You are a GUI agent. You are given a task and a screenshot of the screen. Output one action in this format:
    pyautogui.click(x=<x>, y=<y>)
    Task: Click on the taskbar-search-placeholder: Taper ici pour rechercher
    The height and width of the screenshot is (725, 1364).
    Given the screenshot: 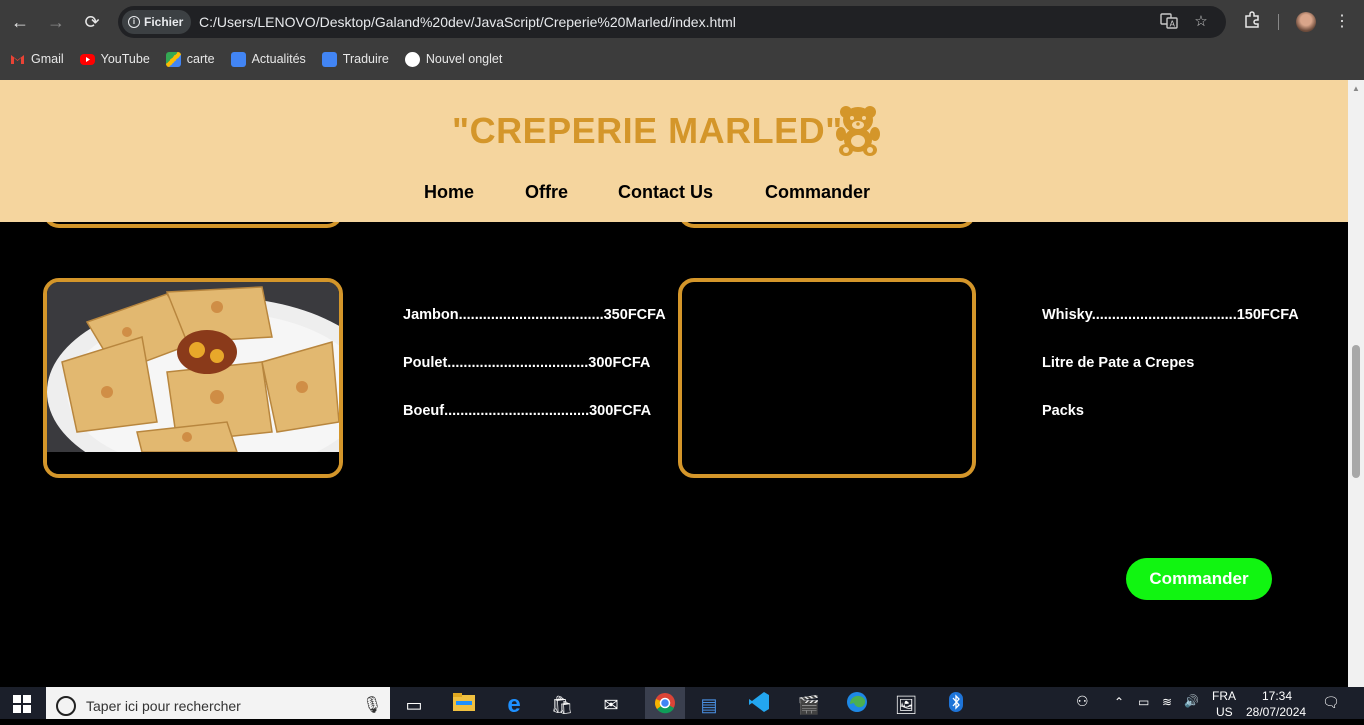 What is the action you would take?
    pyautogui.click(x=163, y=706)
    